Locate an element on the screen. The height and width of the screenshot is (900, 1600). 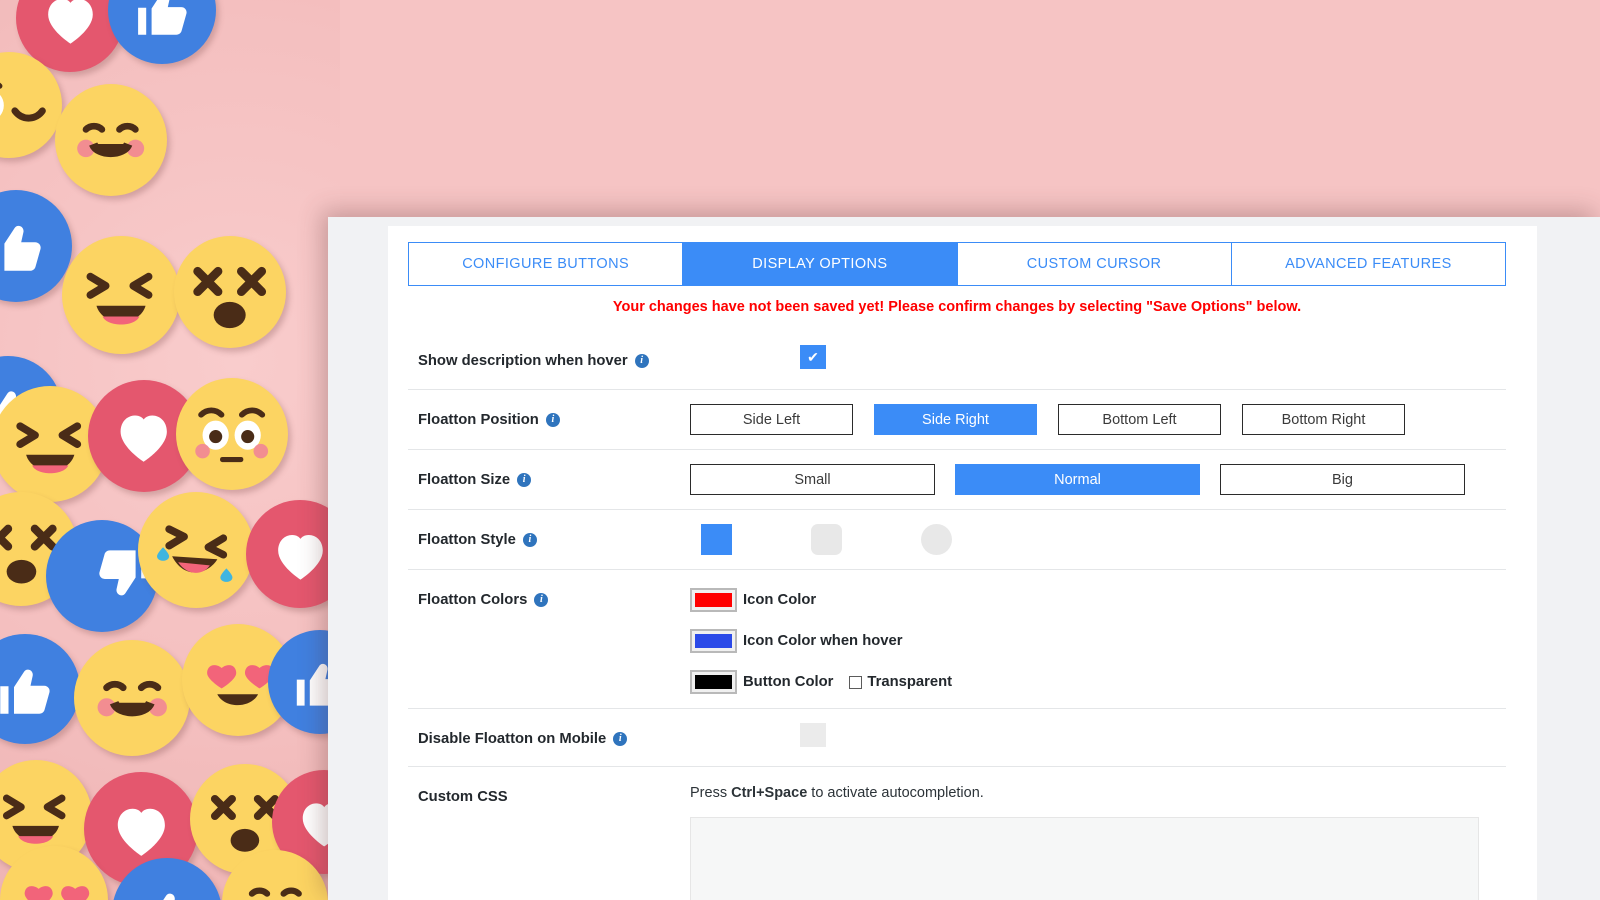
icon-color-hover-fill is located at coordinates (713, 641).